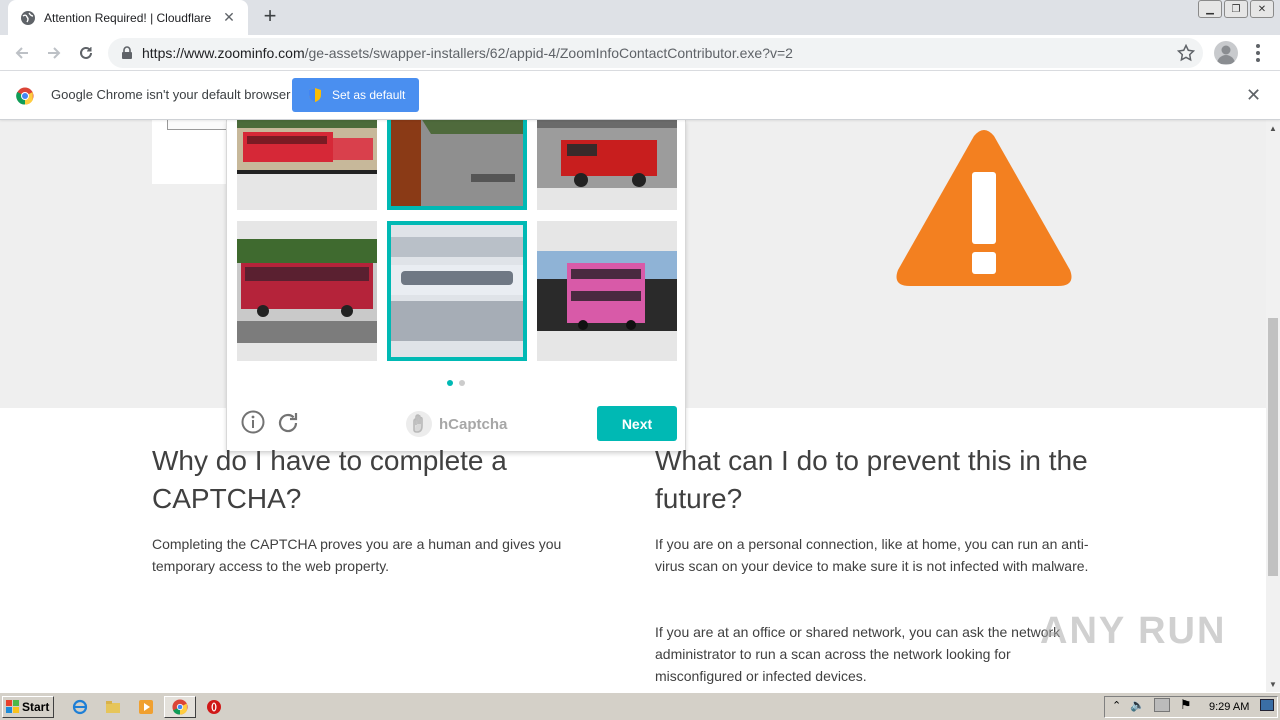 The image size is (1280, 720). I want to click on opera-icon, so click(214, 707).